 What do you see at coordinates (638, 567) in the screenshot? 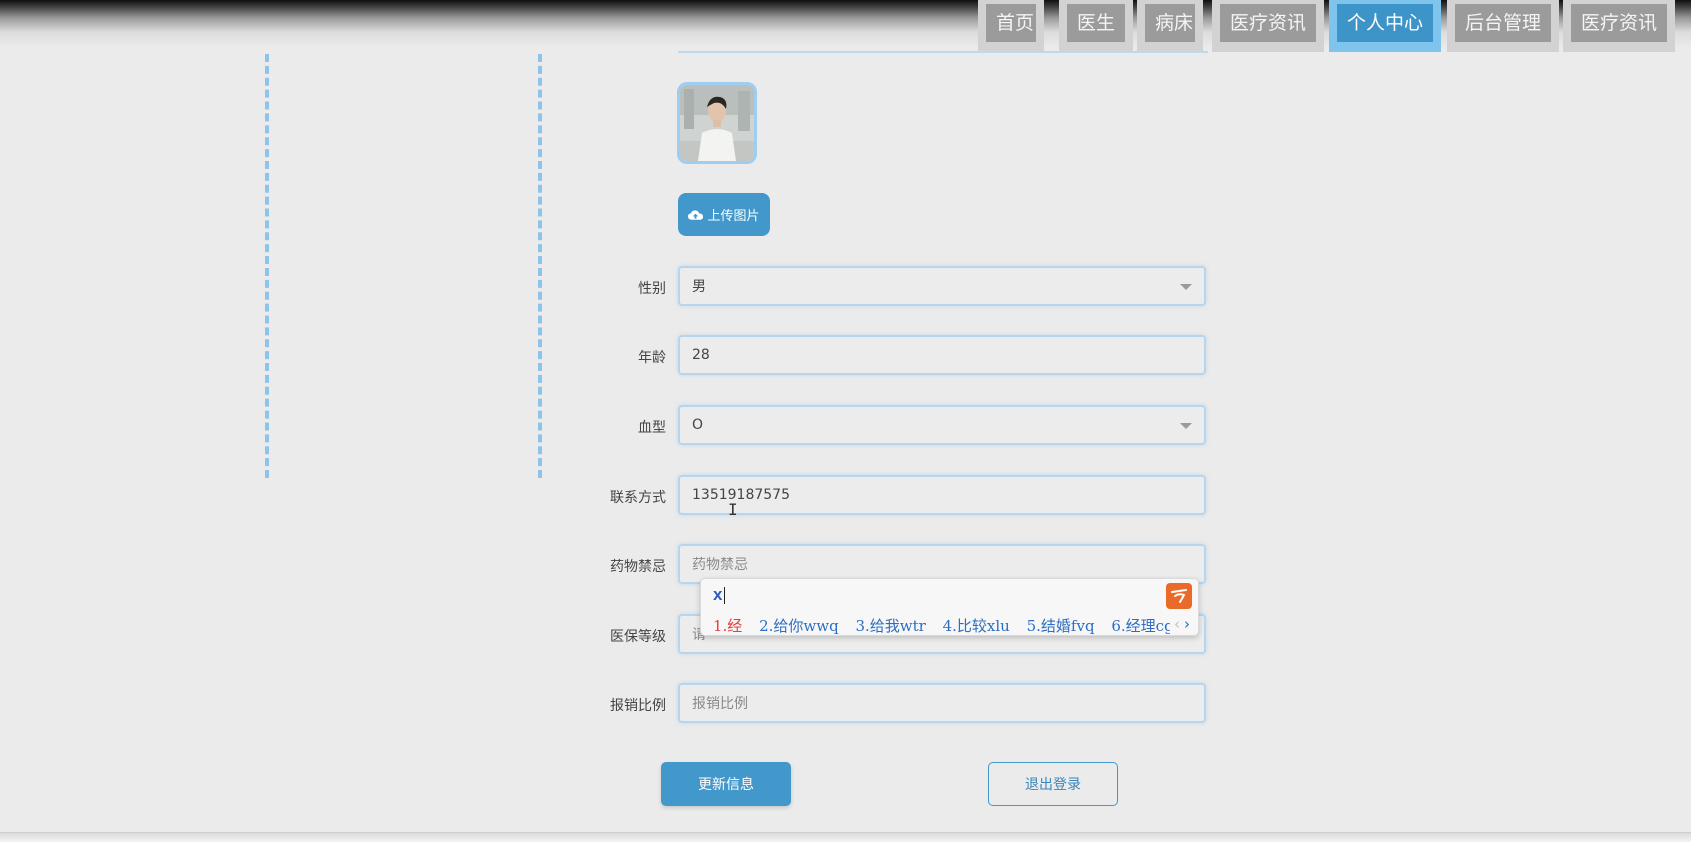
I see `drug-taboo-label: 药物禁忌` at bounding box center [638, 567].